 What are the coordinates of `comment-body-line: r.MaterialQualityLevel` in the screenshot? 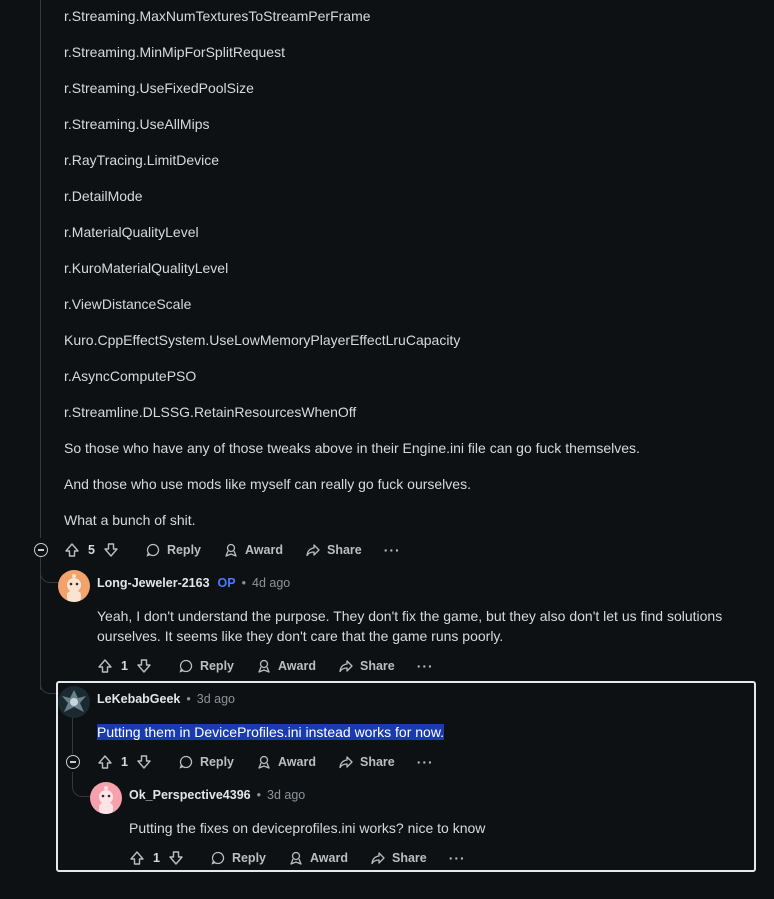 It's located at (131, 232).